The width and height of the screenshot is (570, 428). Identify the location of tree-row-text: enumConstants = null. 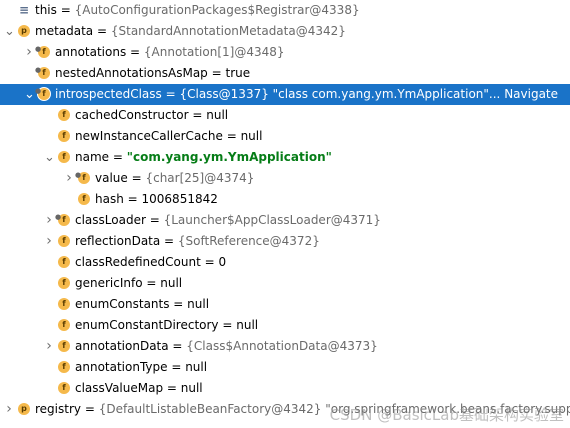
(142, 304).